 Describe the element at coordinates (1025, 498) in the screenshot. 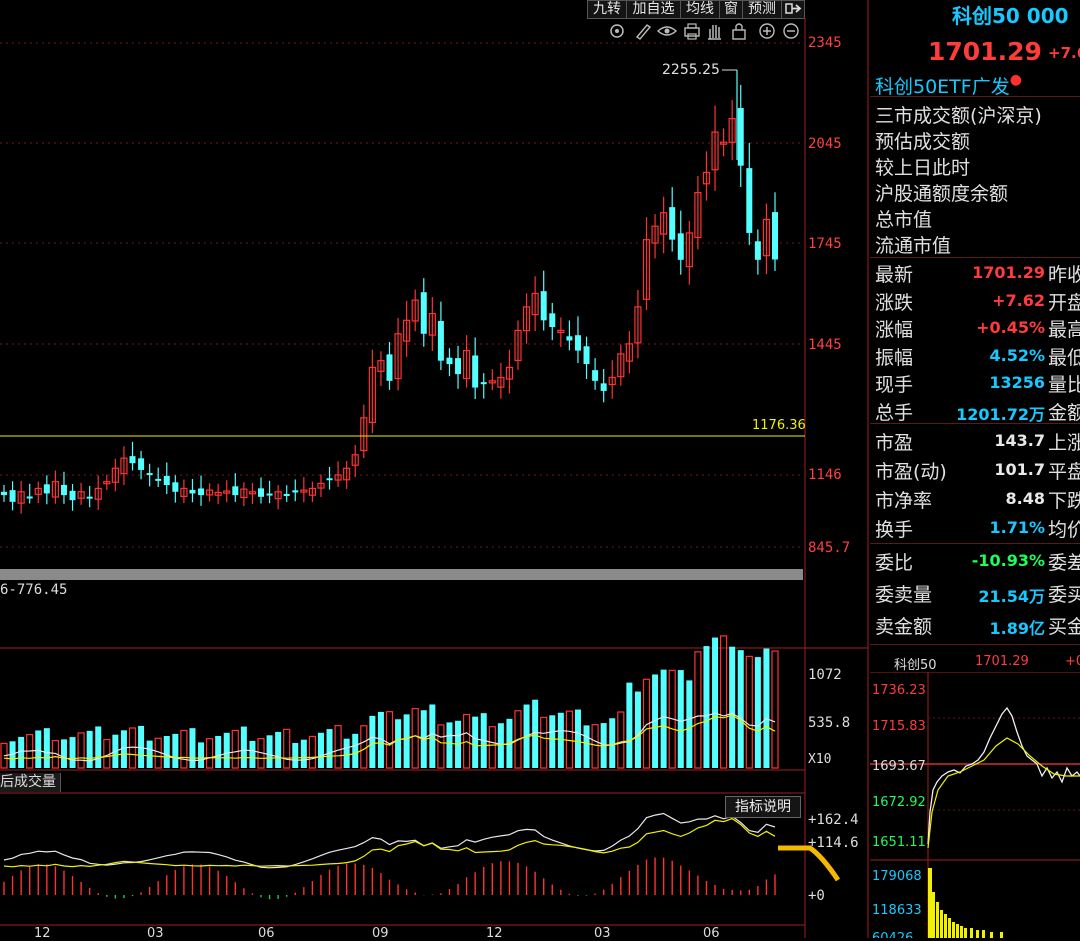

I see `stat-value: 8.48` at that location.